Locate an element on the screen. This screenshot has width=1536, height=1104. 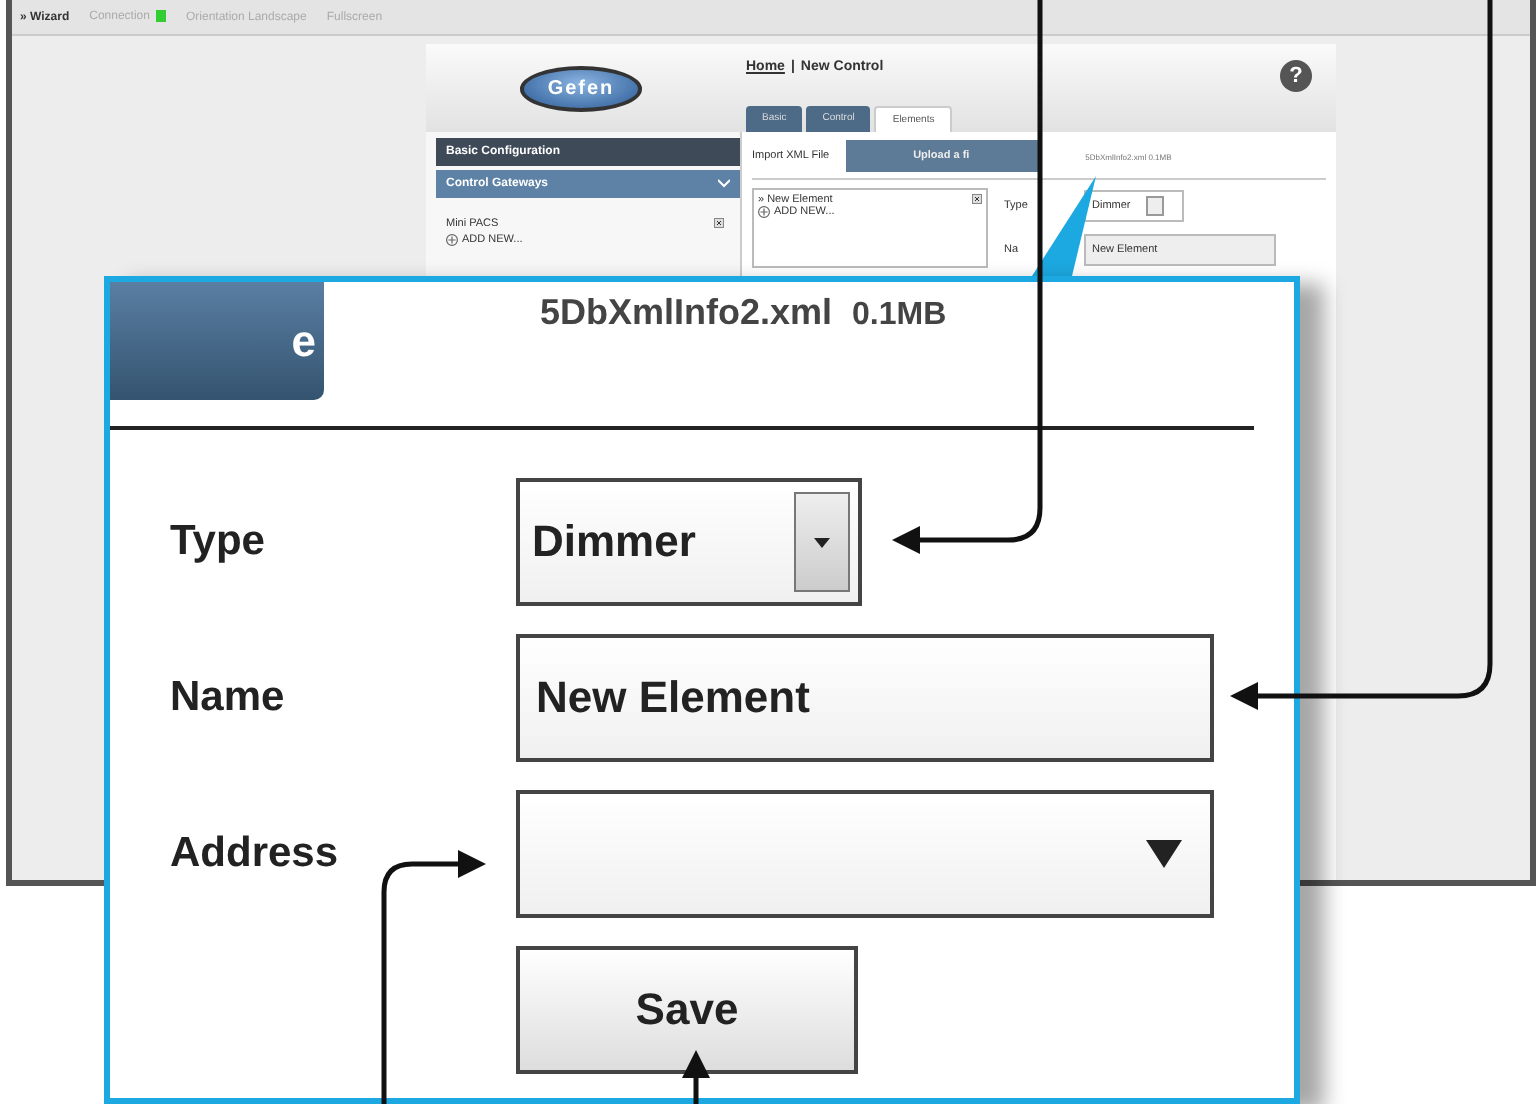
name-field: New Element is located at coordinates (865, 698).